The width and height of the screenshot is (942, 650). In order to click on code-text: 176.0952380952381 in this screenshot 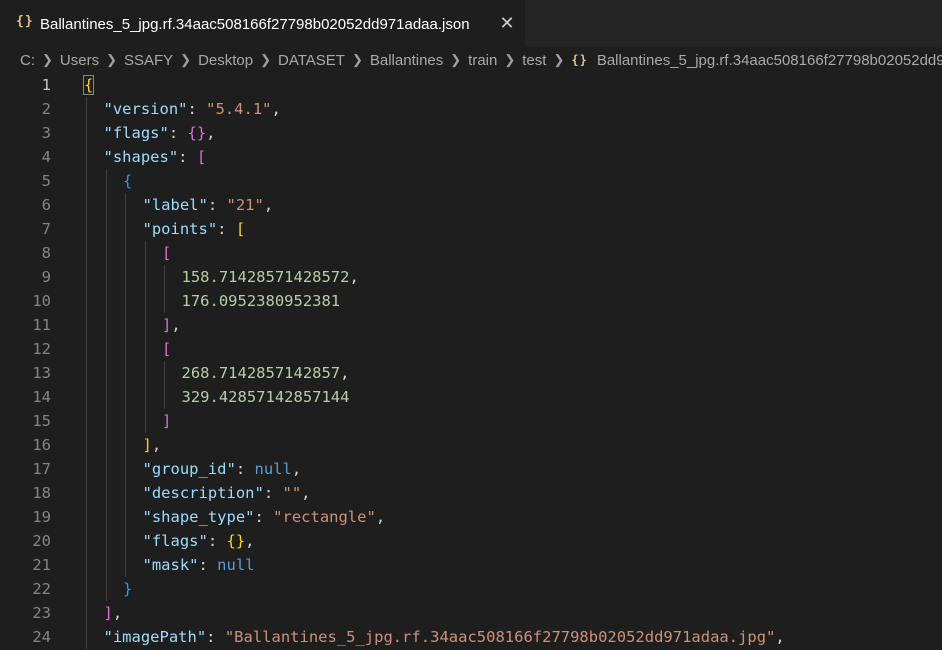, I will do `click(261, 301)`.